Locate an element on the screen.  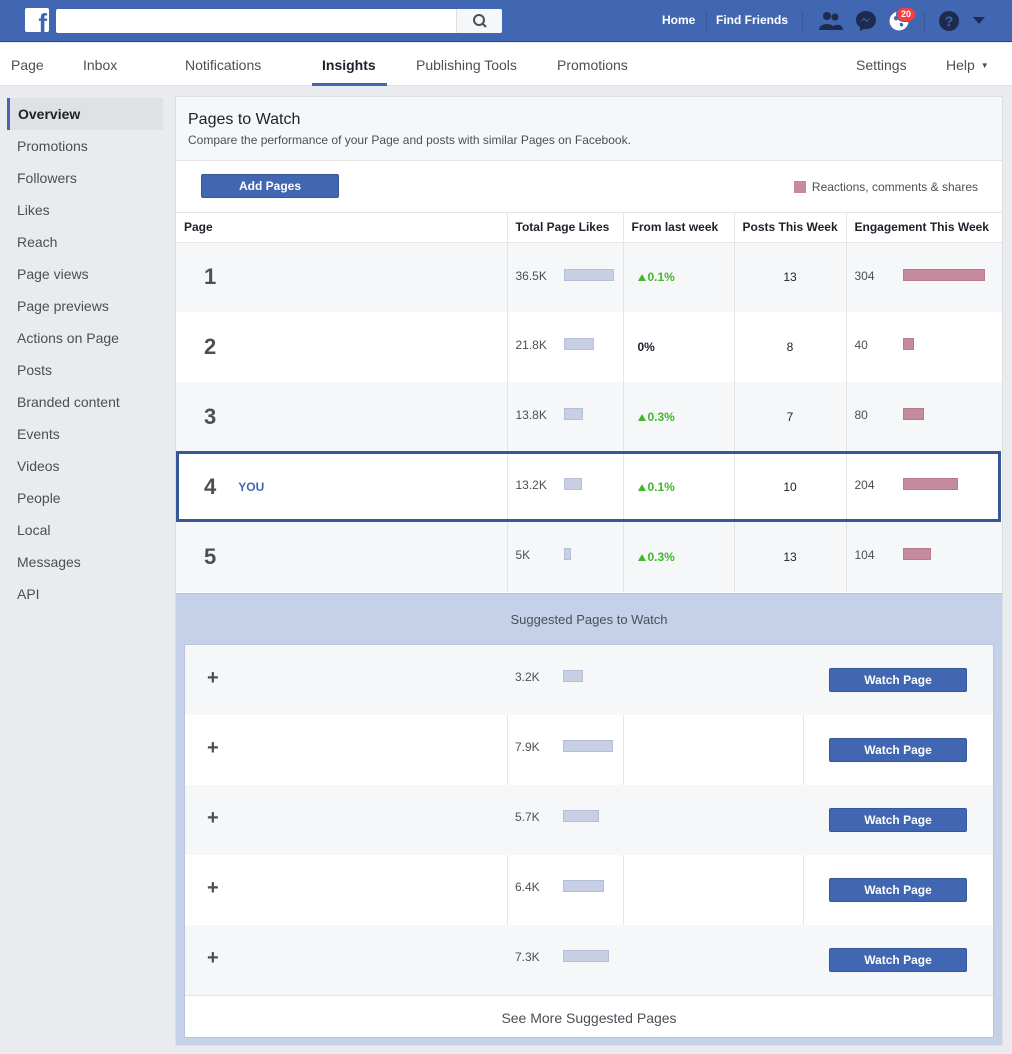
engagement-value: 204 is located at coordinates (864, 485).